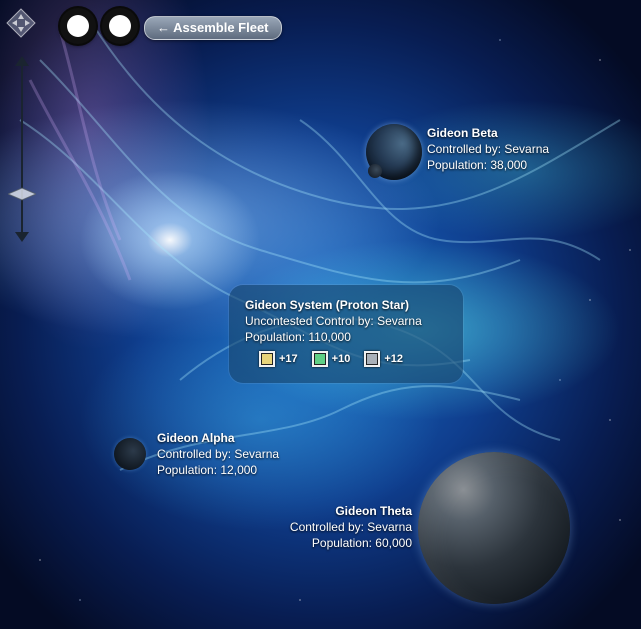 Image resolution: width=641 pixels, height=629 pixels. What do you see at coordinates (288, 359) in the screenshot?
I see `resource-value: +17` at bounding box center [288, 359].